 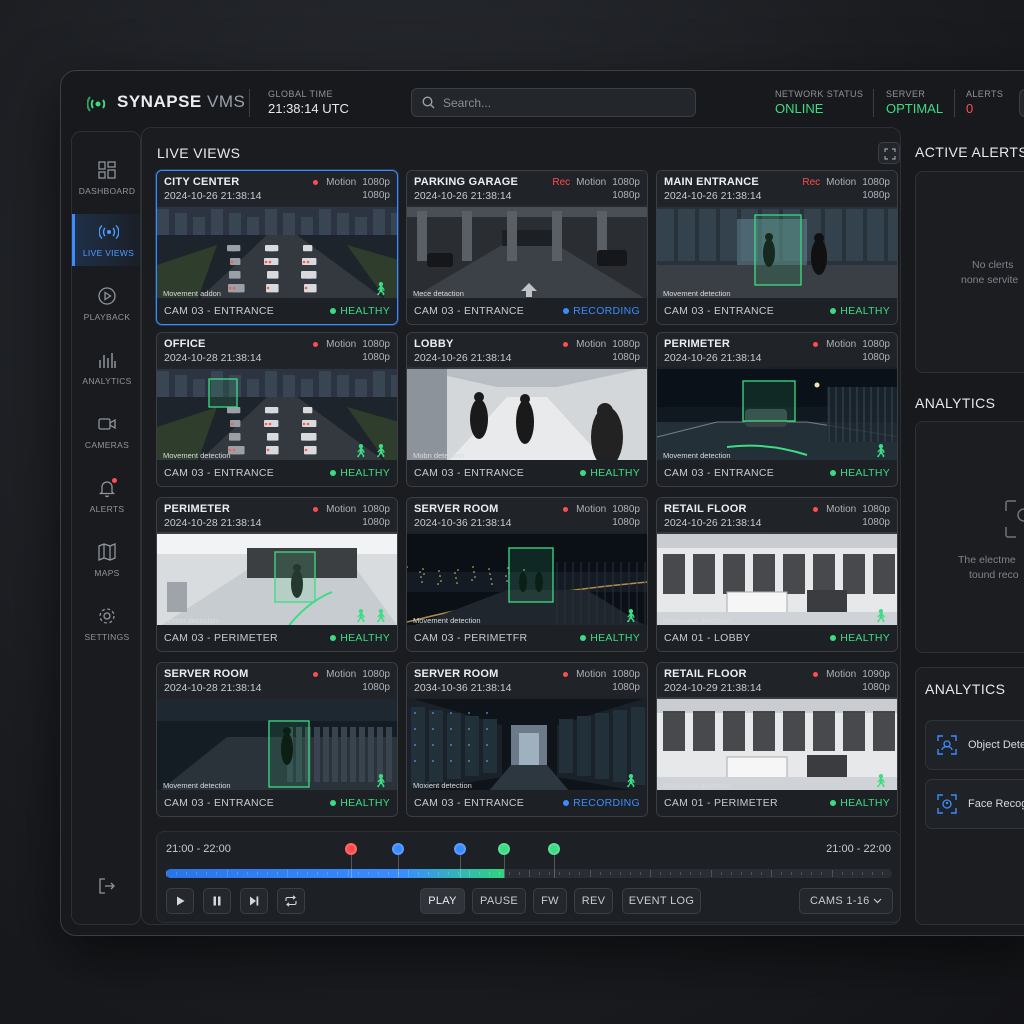 What do you see at coordinates (107, 886) in the screenshot?
I see `logout-button` at bounding box center [107, 886].